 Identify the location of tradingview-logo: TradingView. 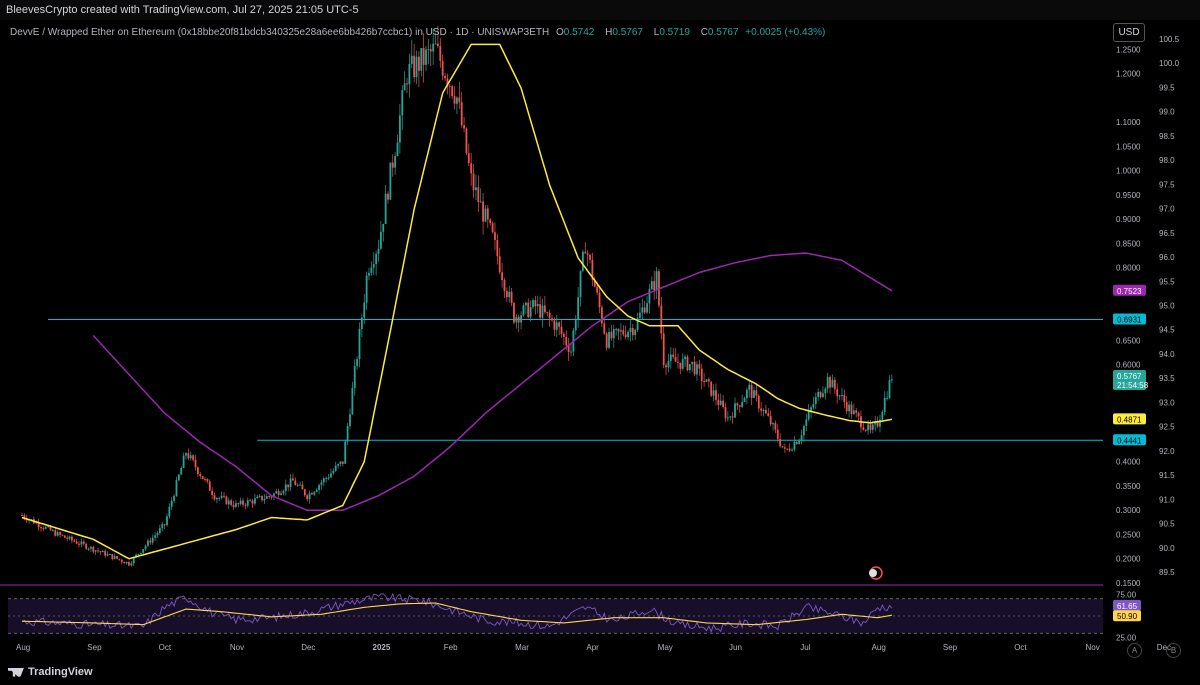
(50, 672).